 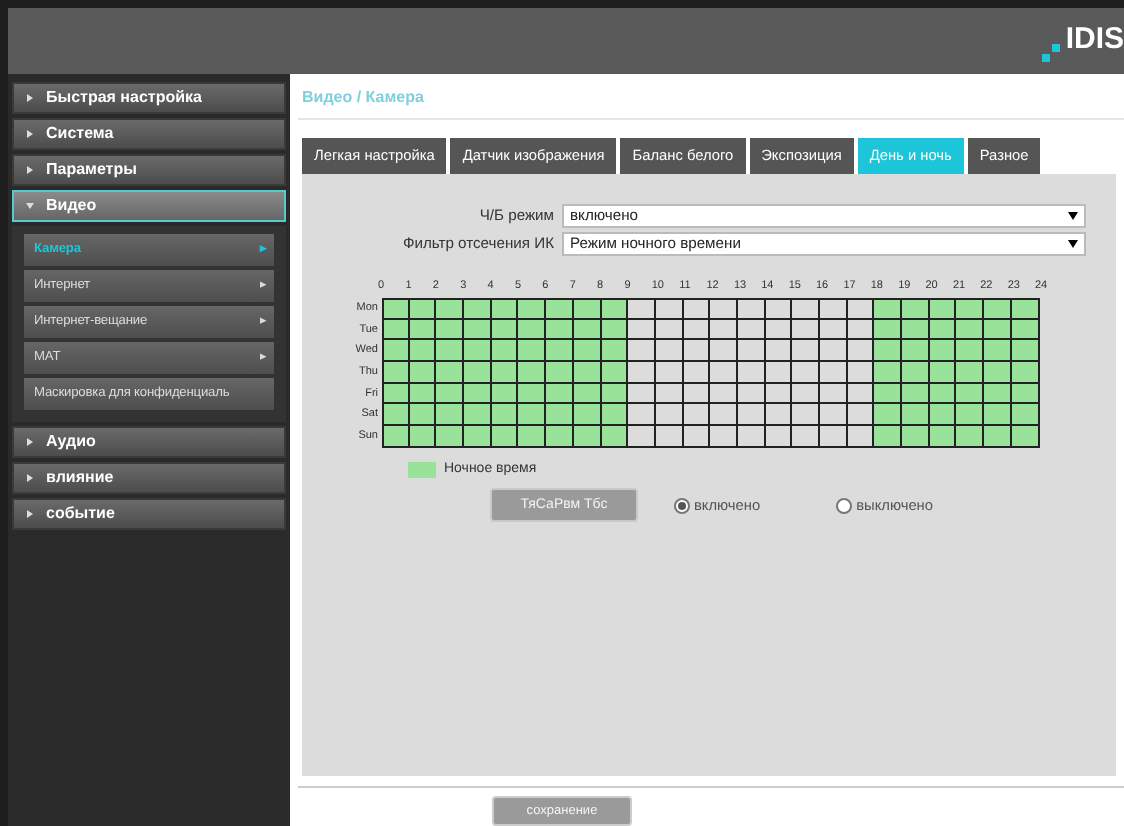 What do you see at coordinates (149, 134) in the screenshot?
I see `sidebar-item: Система` at bounding box center [149, 134].